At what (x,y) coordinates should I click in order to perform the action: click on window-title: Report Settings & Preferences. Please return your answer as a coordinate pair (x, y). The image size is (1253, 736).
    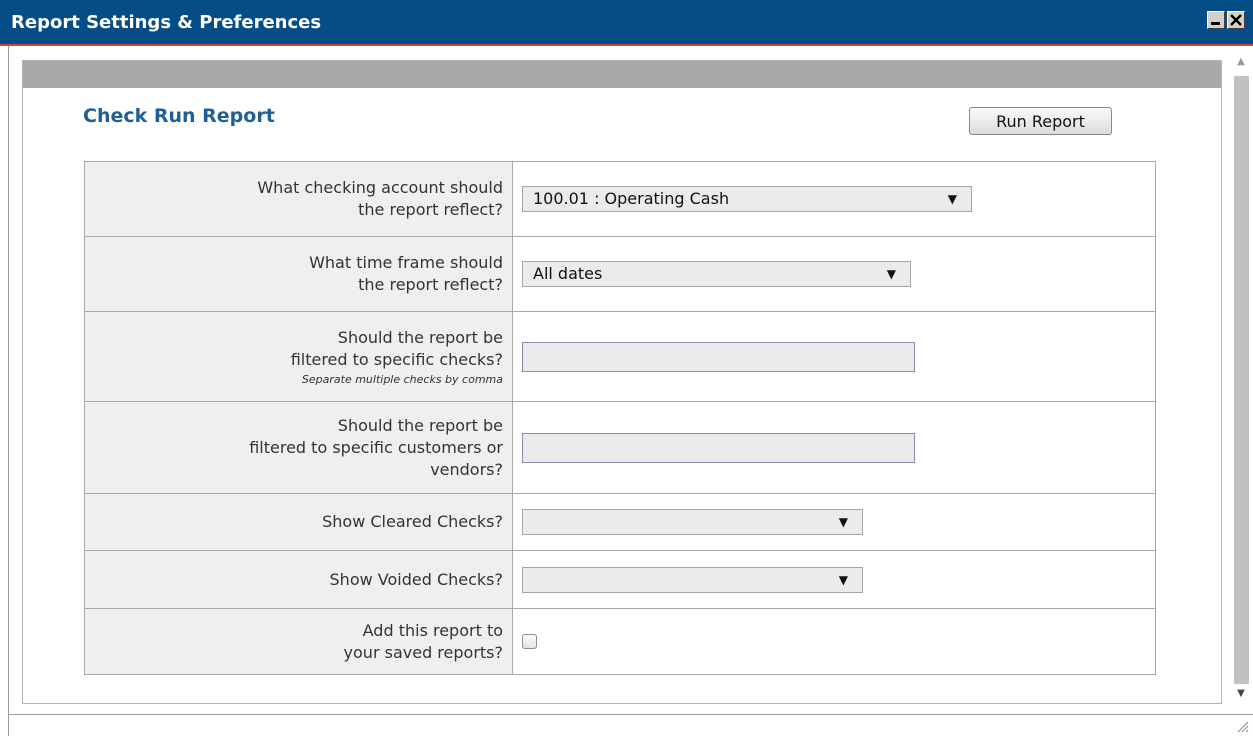
    Looking at the image, I should click on (166, 22).